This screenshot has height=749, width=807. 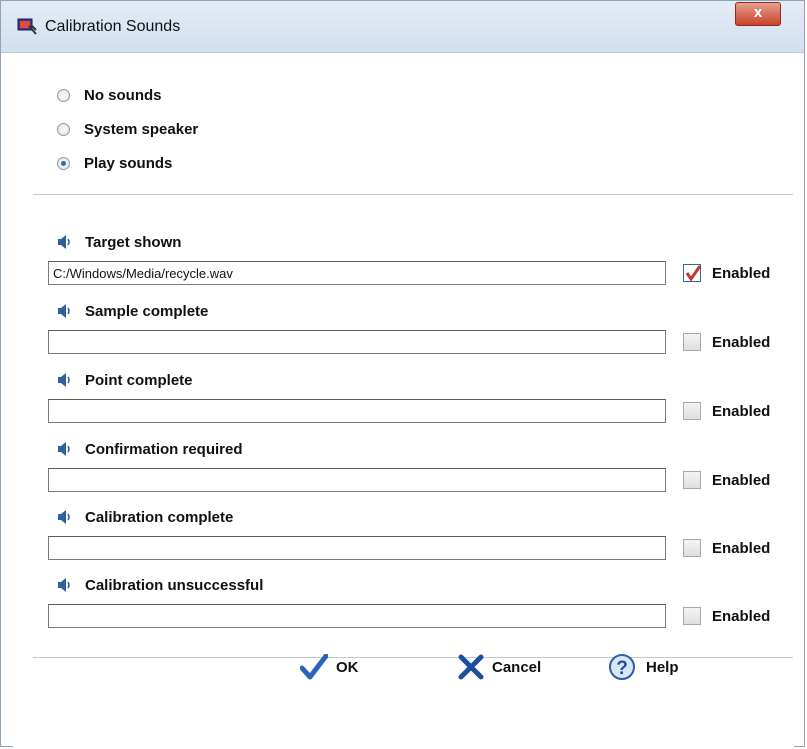 I want to click on radio-no-sounds: No sounds, so click(x=109, y=95).